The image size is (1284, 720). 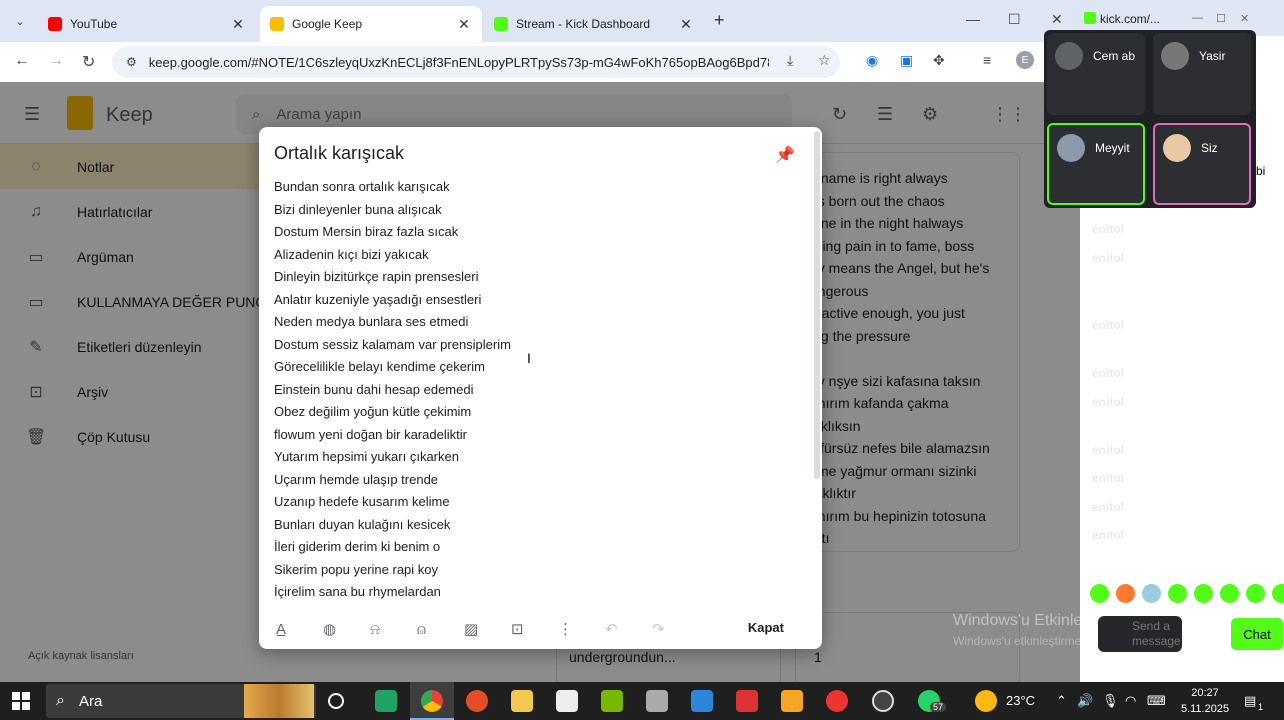 What do you see at coordinates (88, 62) in the screenshot?
I see `reload-icon: ↻` at bounding box center [88, 62].